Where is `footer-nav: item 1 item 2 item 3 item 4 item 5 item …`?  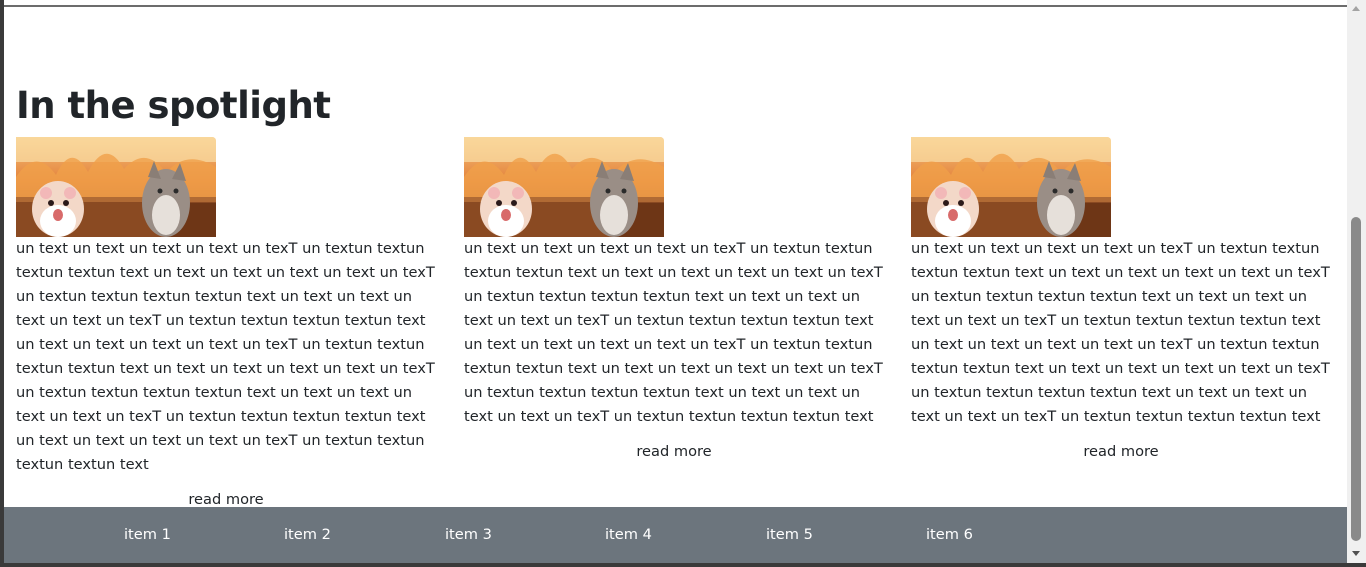
footer-nav: item 1 item 2 item 3 item 4 item 5 item … is located at coordinates (675, 535).